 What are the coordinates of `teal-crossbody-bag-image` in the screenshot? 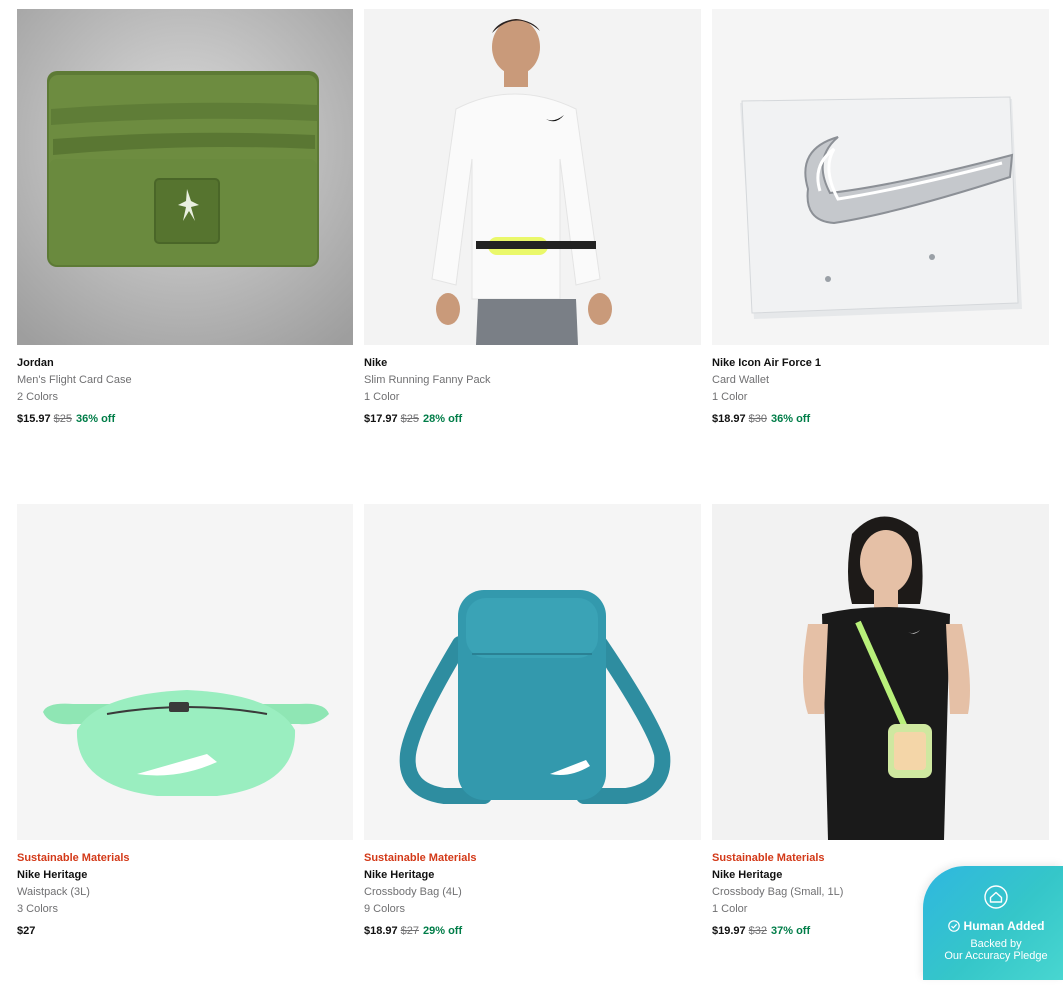 It's located at (532, 672).